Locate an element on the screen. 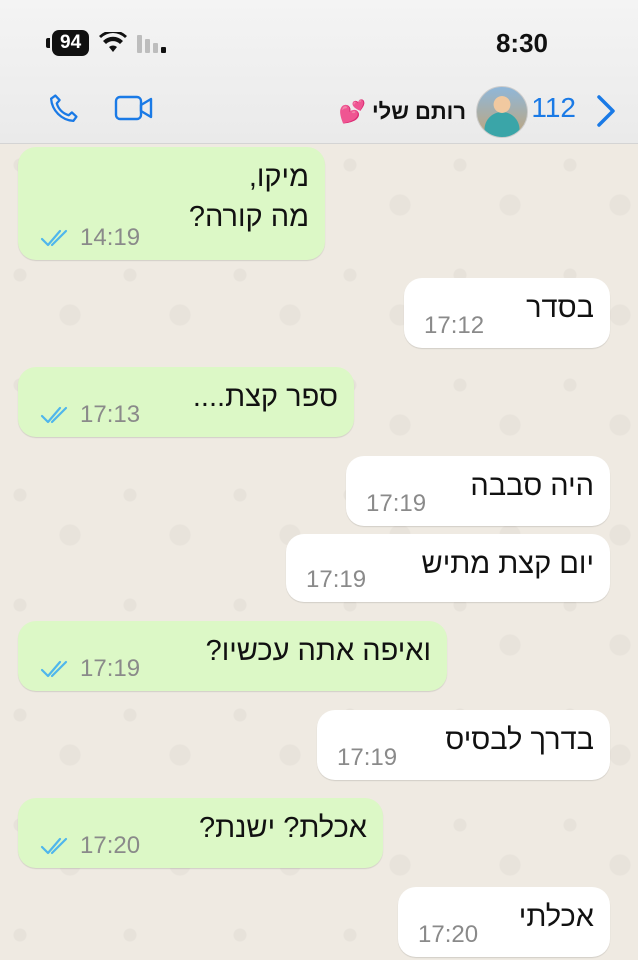 Image resolution: width=638 pixels, height=960 pixels. message-meta: 17:12 is located at coordinates (454, 326).